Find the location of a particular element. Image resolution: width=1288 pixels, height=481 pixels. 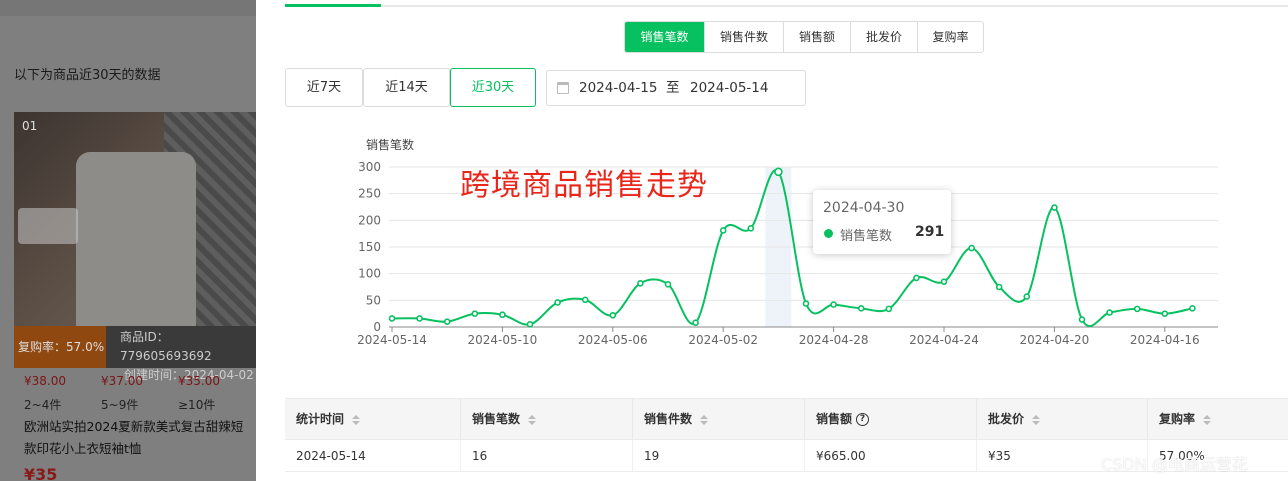

data-intro-text: 以下为商品近30天的数据 is located at coordinates (87, 75).